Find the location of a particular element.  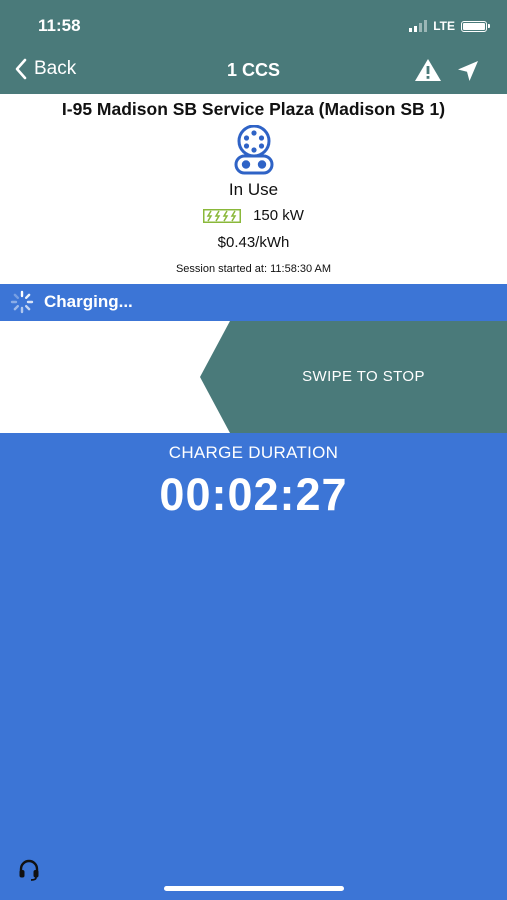

status-time: 11:58 is located at coordinates (59, 25).